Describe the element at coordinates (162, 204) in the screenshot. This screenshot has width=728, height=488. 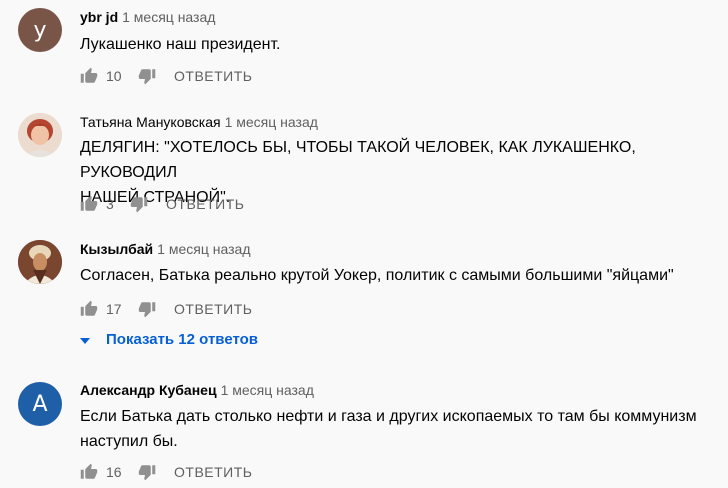
I see `comment-actions: 3 ОТВЕТИТЬ` at that location.